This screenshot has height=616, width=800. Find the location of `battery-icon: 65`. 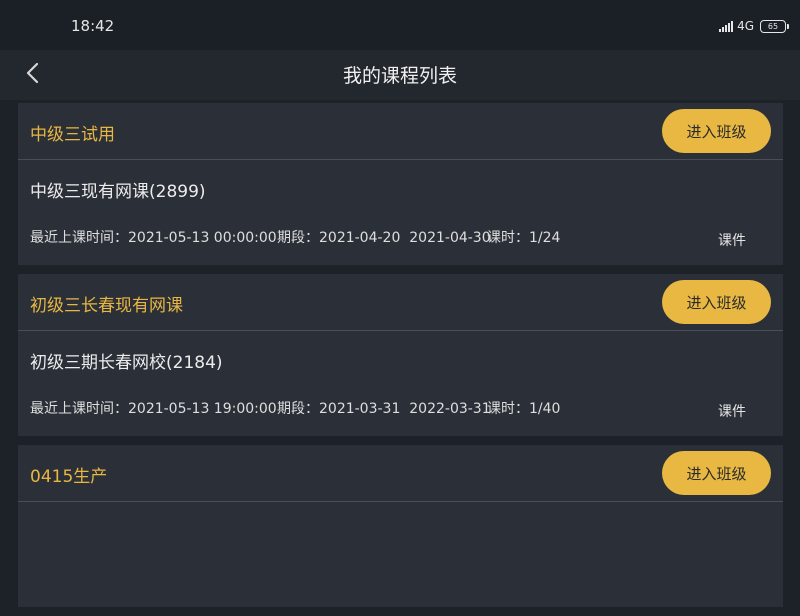

battery-icon: 65 is located at coordinates (774, 26).